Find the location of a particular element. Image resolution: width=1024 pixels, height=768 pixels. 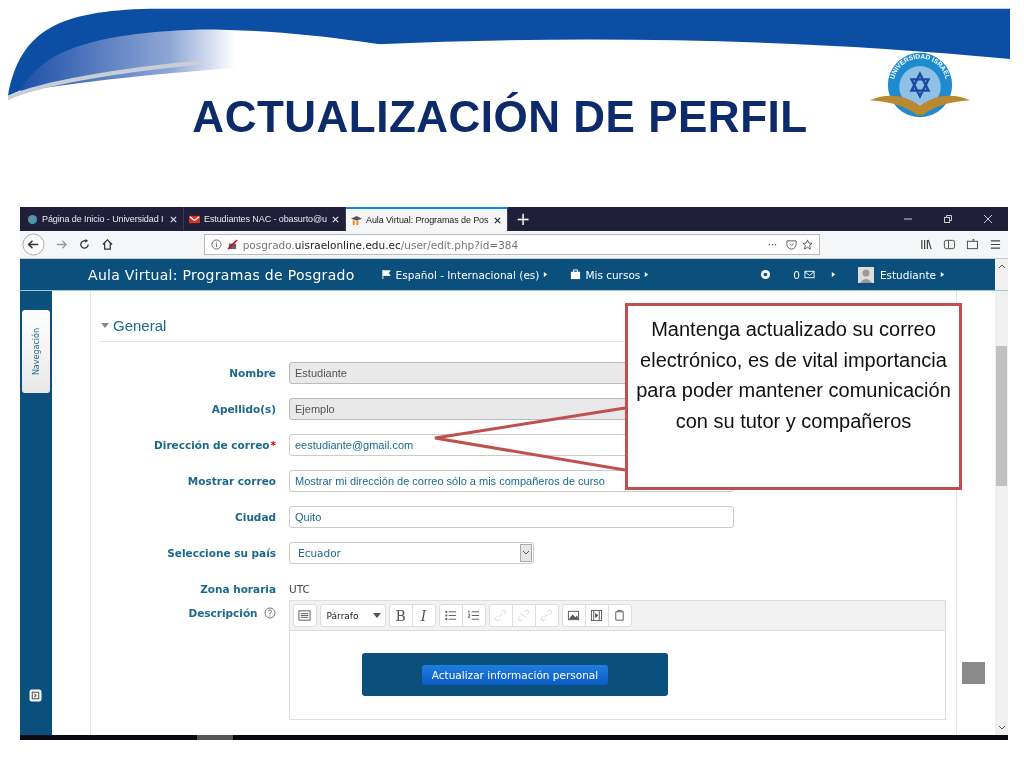

blocked-lock-icon is located at coordinates (232, 244).